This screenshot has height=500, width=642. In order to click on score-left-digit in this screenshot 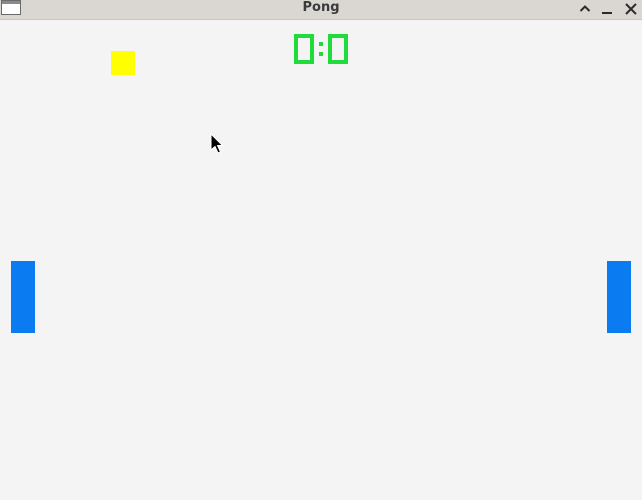, I will do `click(304, 49)`.